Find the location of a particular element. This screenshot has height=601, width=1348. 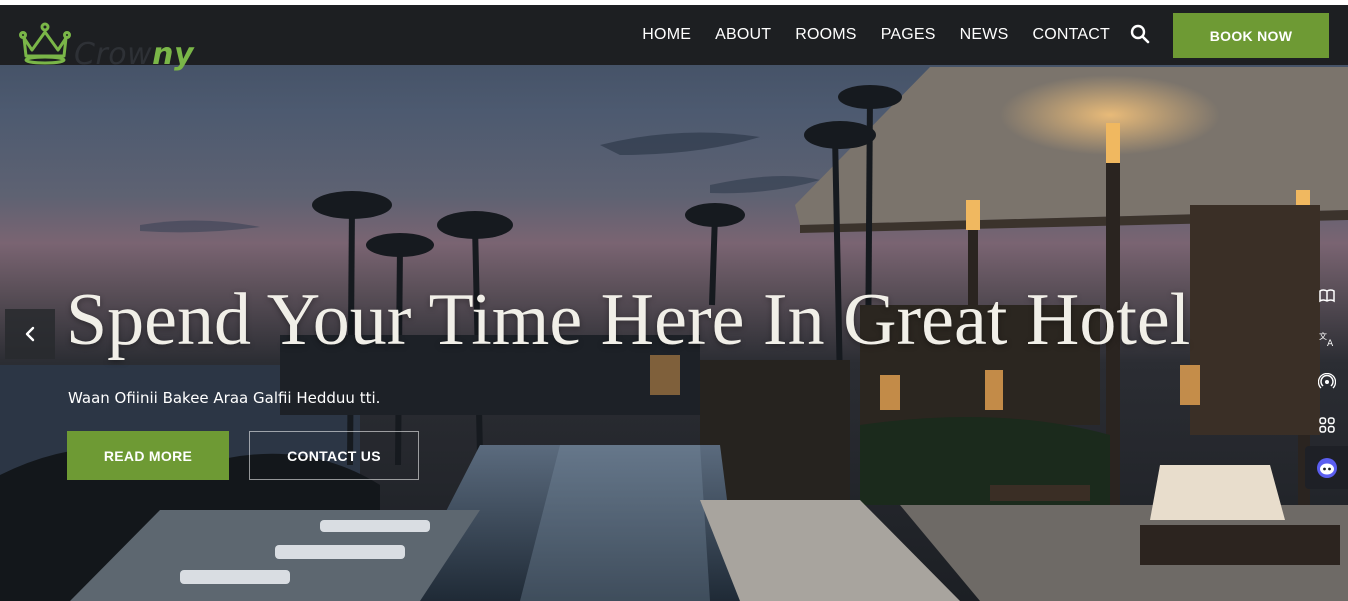

brand-logo: Crowny is located at coordinates (106, 44).